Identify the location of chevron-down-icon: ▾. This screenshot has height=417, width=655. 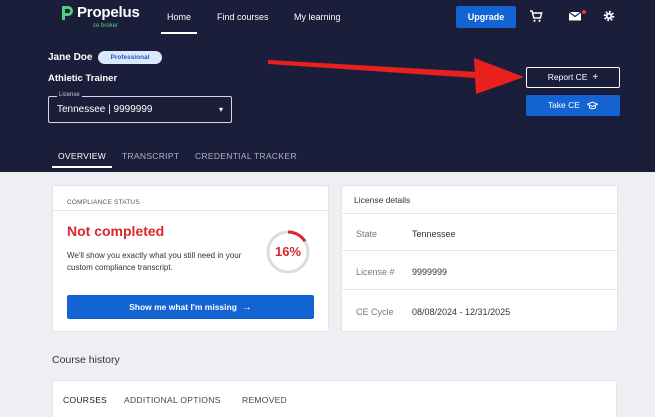
(220, 109).